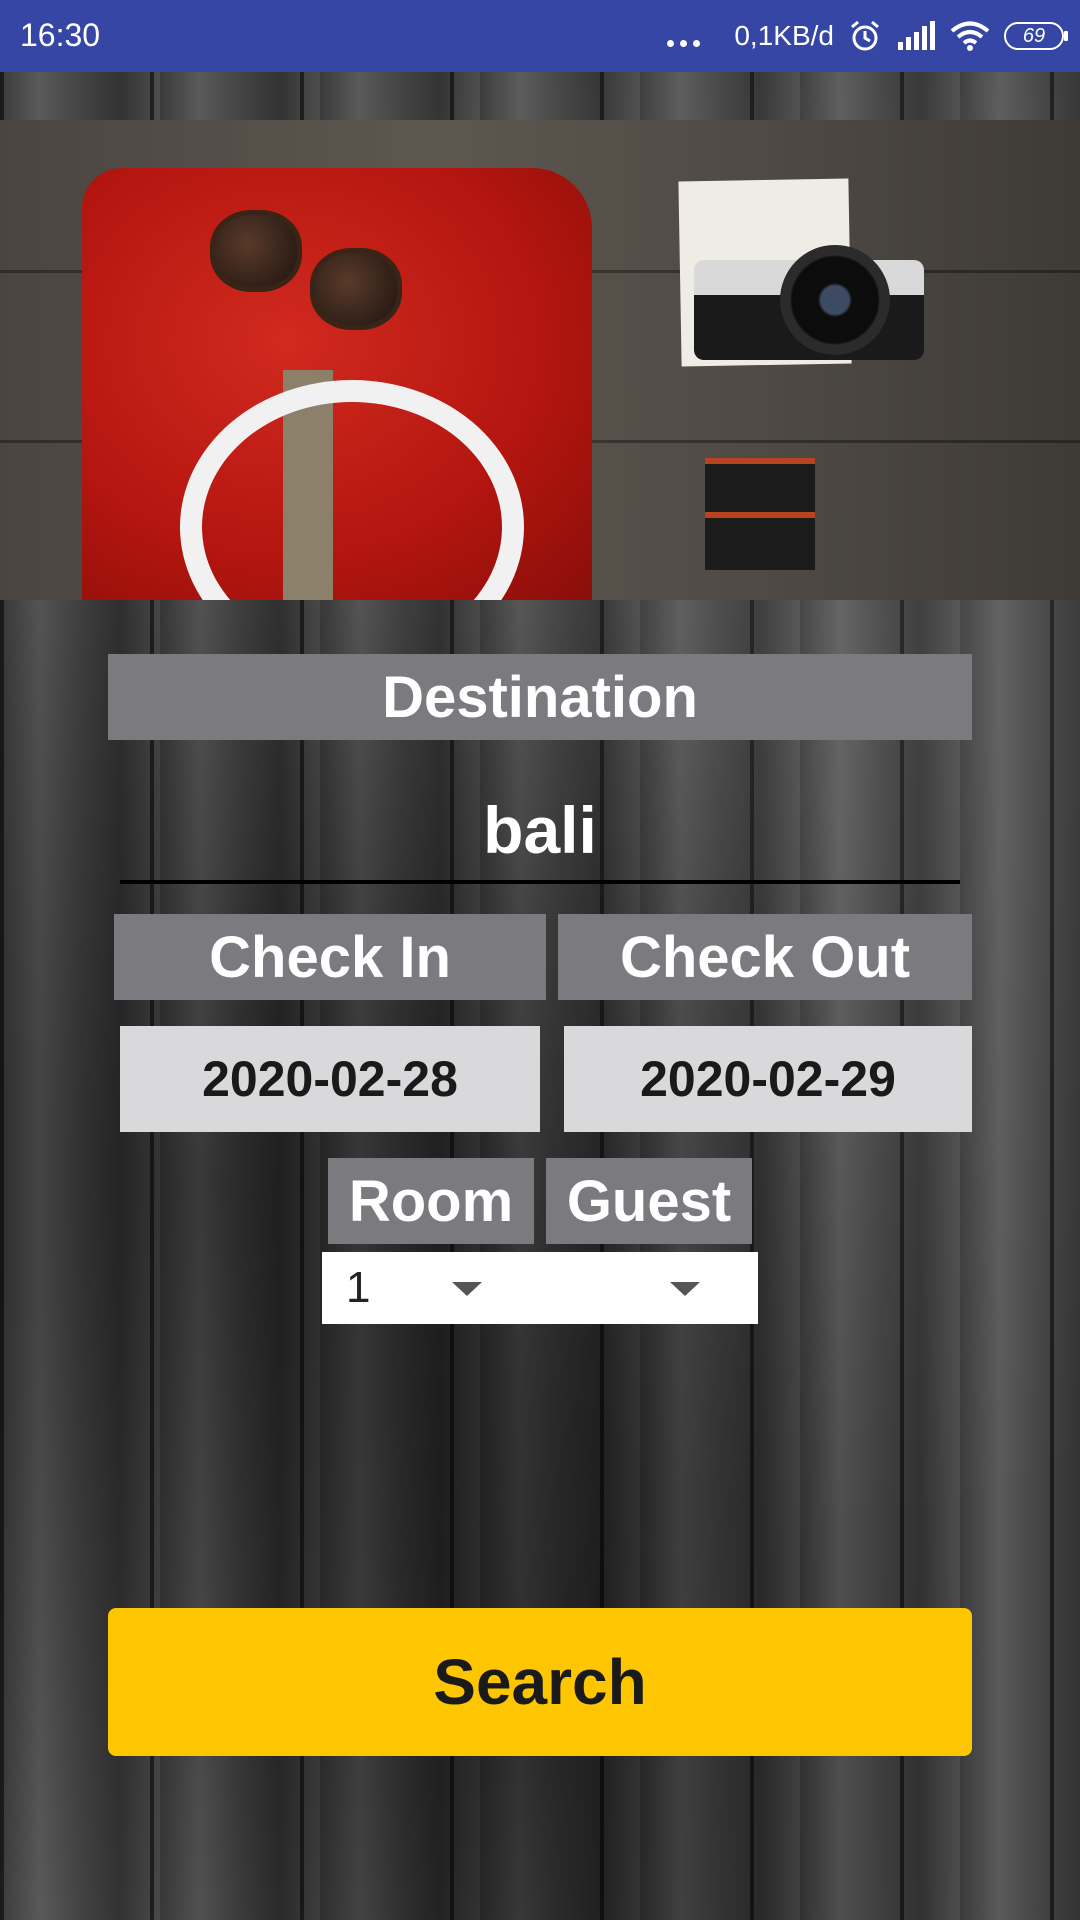 The width and height of the screenshot is (1080, 1920). What do you see at coordinates (865, 35) in the screenshot?
I see `alarm-icon` at bounding box center [865, 35].